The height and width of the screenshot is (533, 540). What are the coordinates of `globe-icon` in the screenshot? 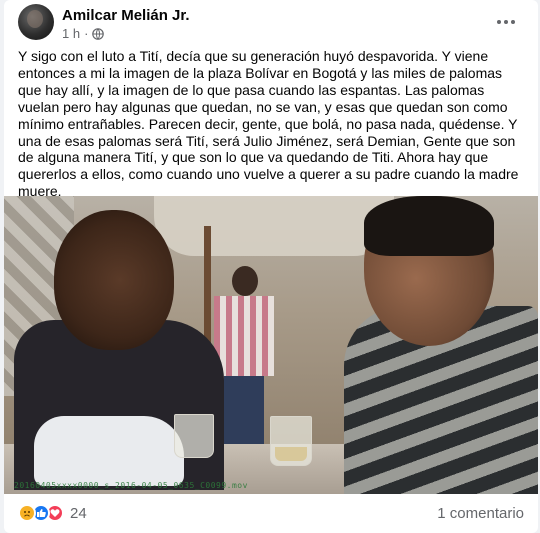 It's located at (98, 33).